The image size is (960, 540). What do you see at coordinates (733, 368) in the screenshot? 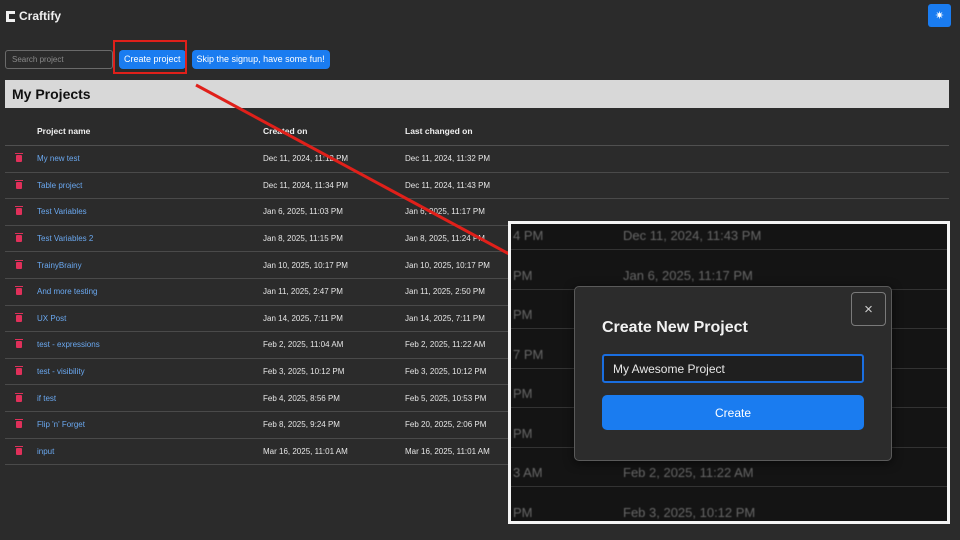
I see `project-name-input` at bounding box center [733, 368].